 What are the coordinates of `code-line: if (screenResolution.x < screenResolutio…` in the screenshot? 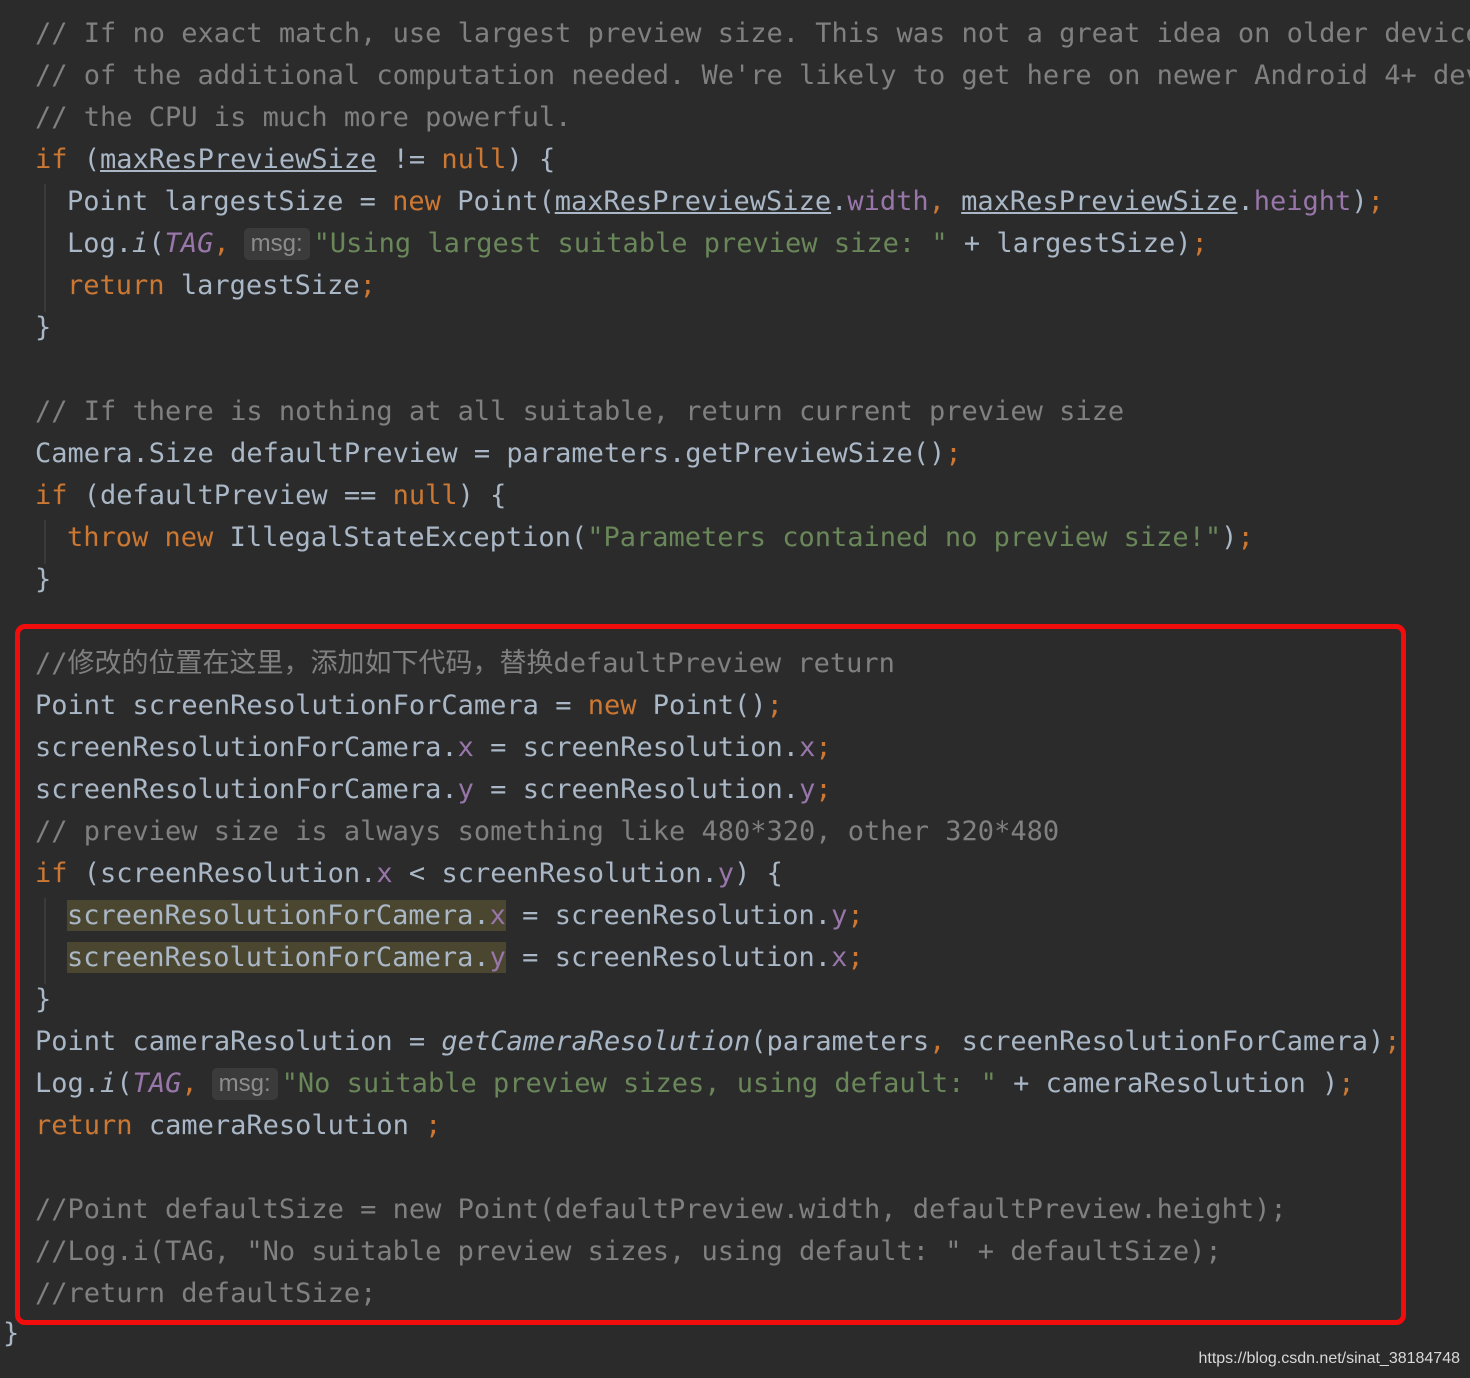 It's located at (409, 873).